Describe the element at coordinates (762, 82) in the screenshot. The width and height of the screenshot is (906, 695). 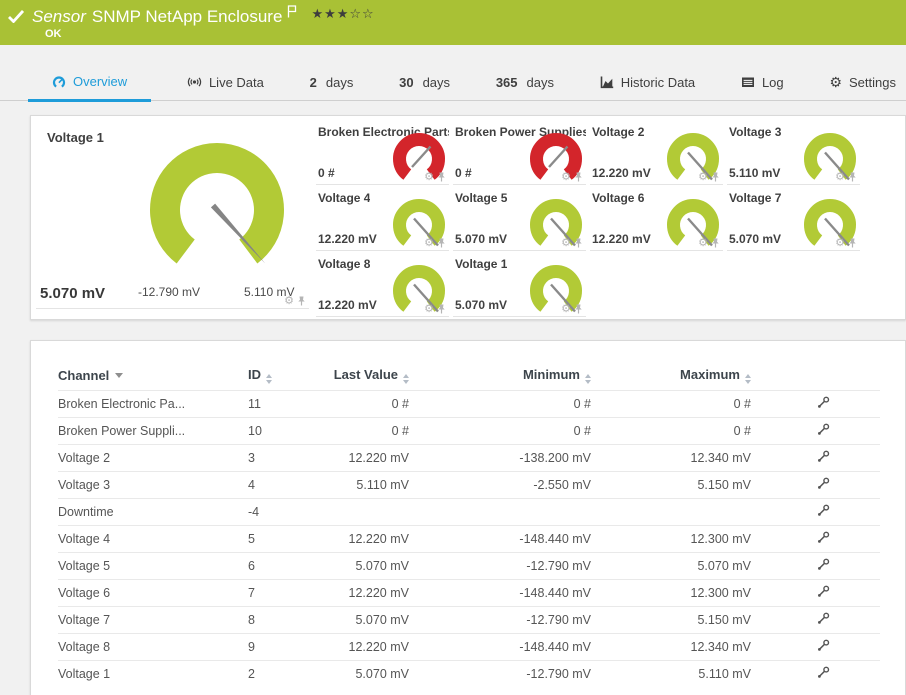
I see `tab-log: Log` at that location.